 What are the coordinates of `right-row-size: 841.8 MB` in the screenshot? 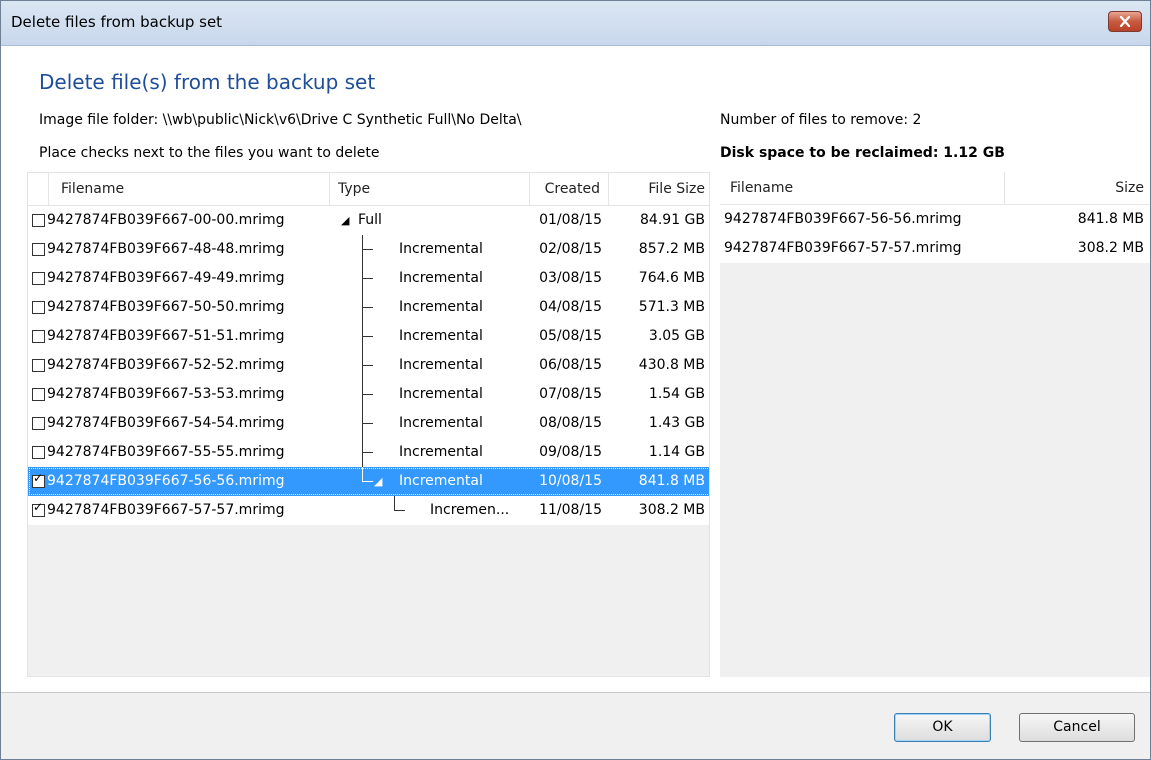 It's located at (1110, 219).